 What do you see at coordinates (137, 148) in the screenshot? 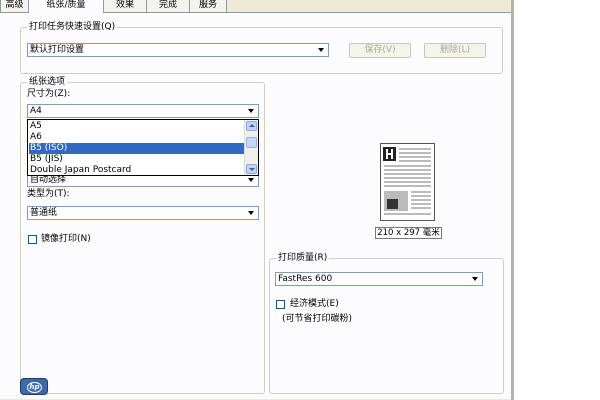
I see `list-item-selected: B5 (ISO)` at bounding box center [137, 148].